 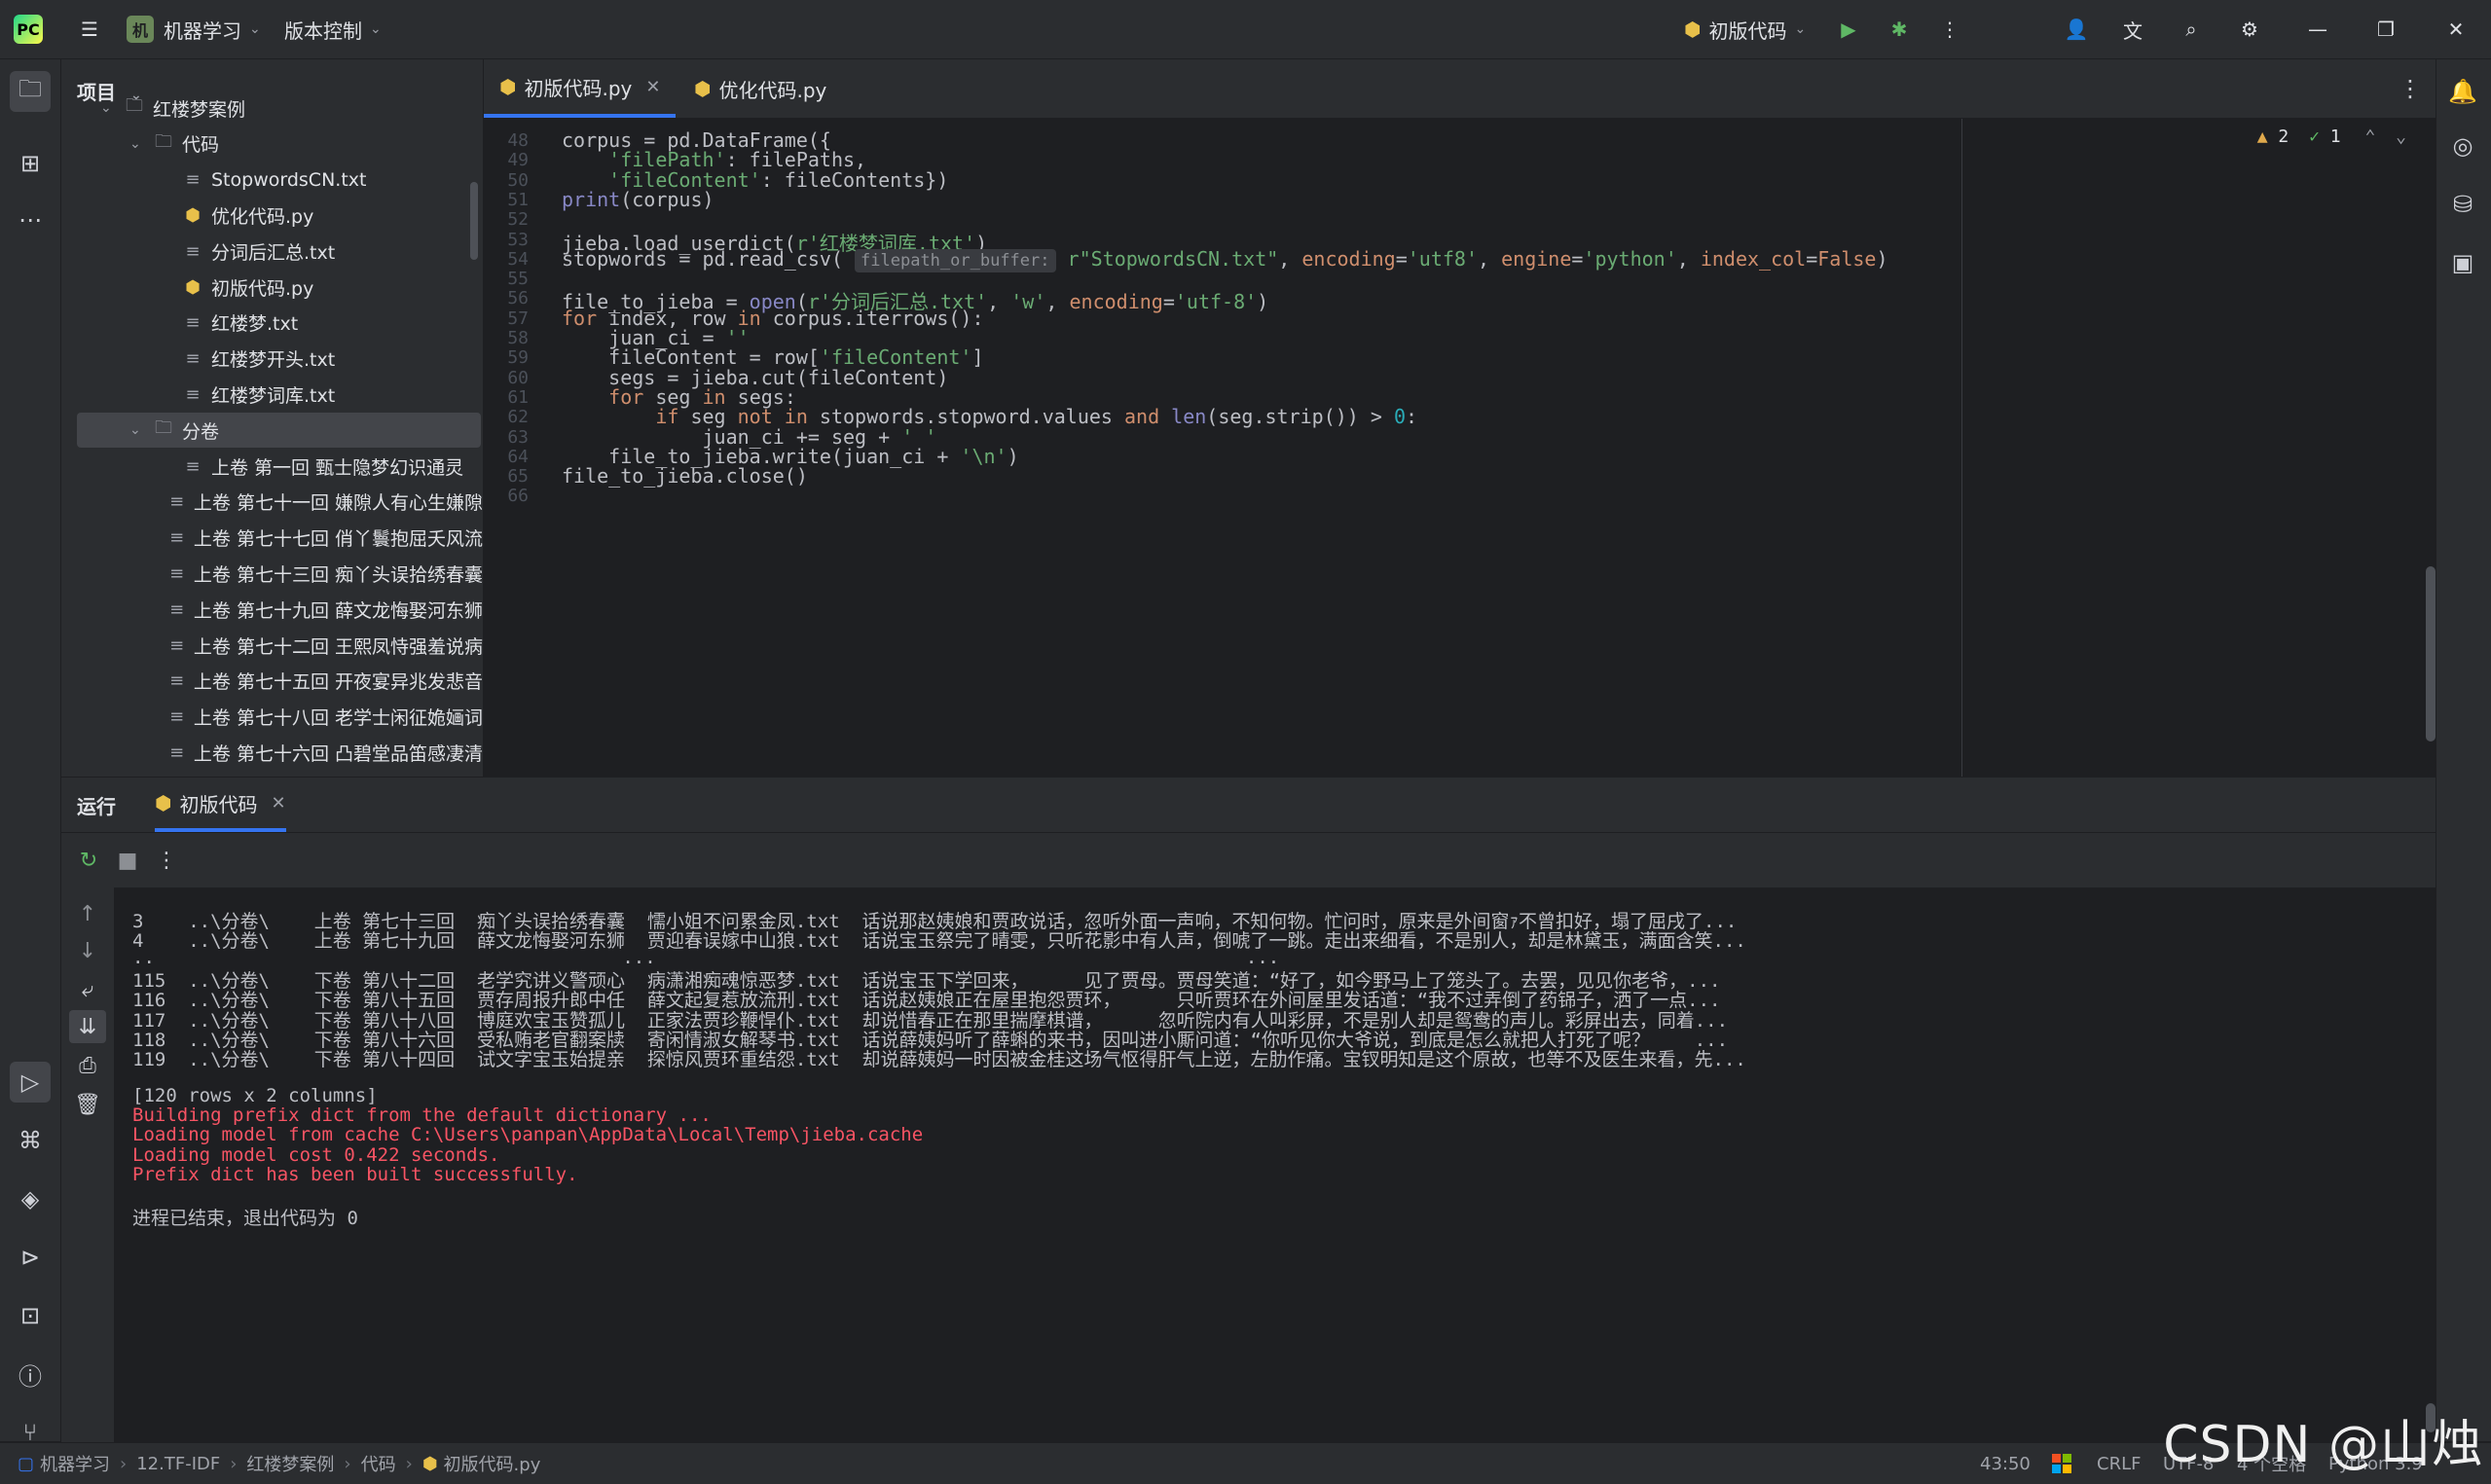 I want to click on code-line: file_to_jieba.close(), so click(x=685, y=476).